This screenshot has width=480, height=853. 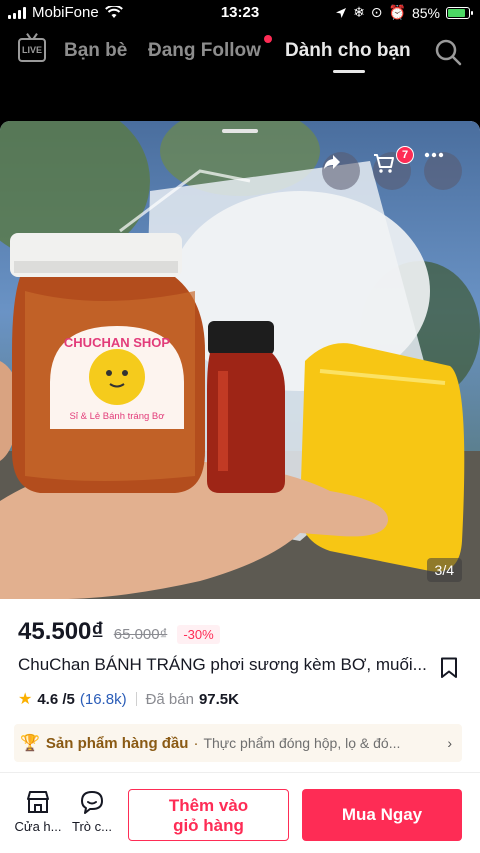 What do you see at coordinates (169, 699) in the screenshot?
I see `sold-label: Đã bán` at bounding box center [169, 699].